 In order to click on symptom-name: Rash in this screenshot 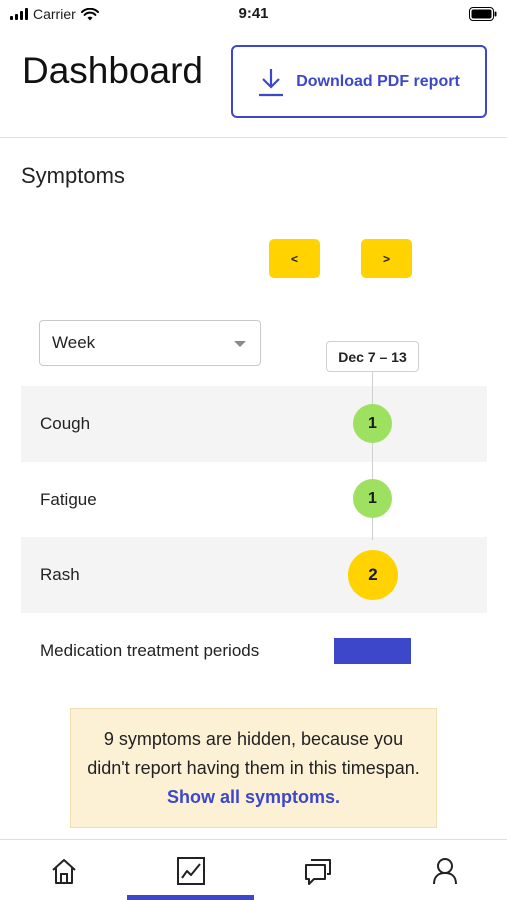, I will do `click(60, 574)`.